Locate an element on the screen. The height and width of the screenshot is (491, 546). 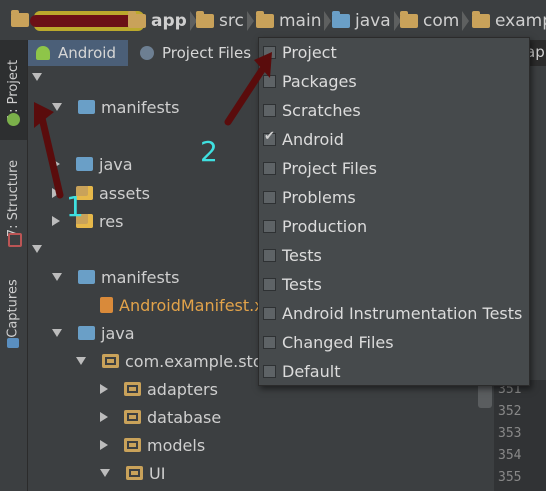
menu-item-label: Default is located at coordinates (311, 371).